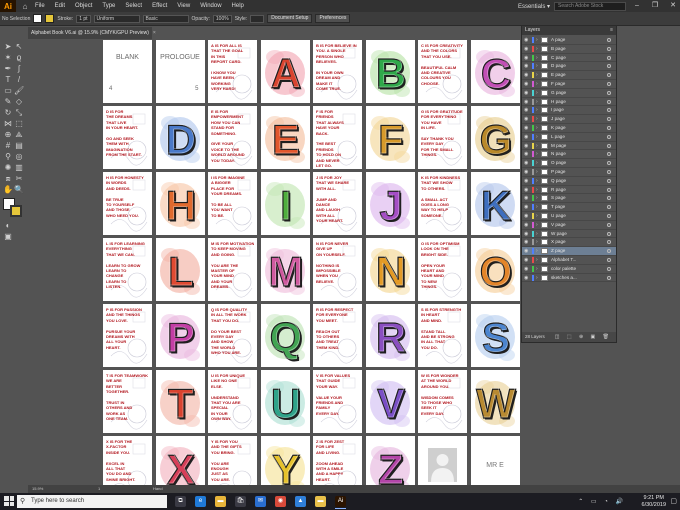  I want to click on author-photo-page, so click(442, 460).